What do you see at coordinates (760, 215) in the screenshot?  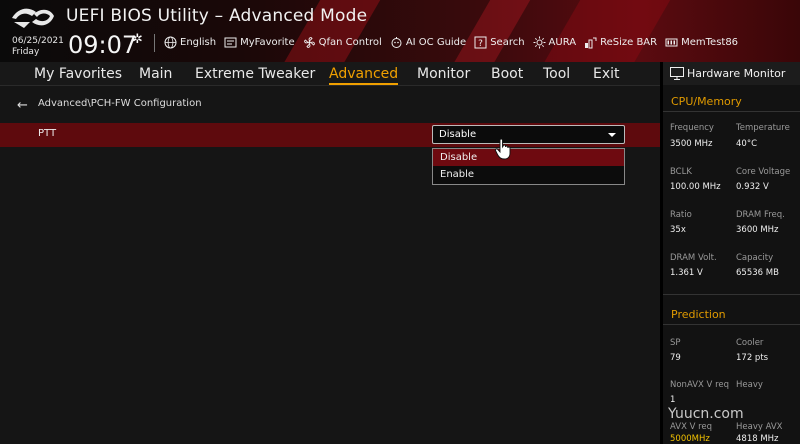 I see `dram-freq-label: DRAM Freq.` at bounding box center [760, 215].